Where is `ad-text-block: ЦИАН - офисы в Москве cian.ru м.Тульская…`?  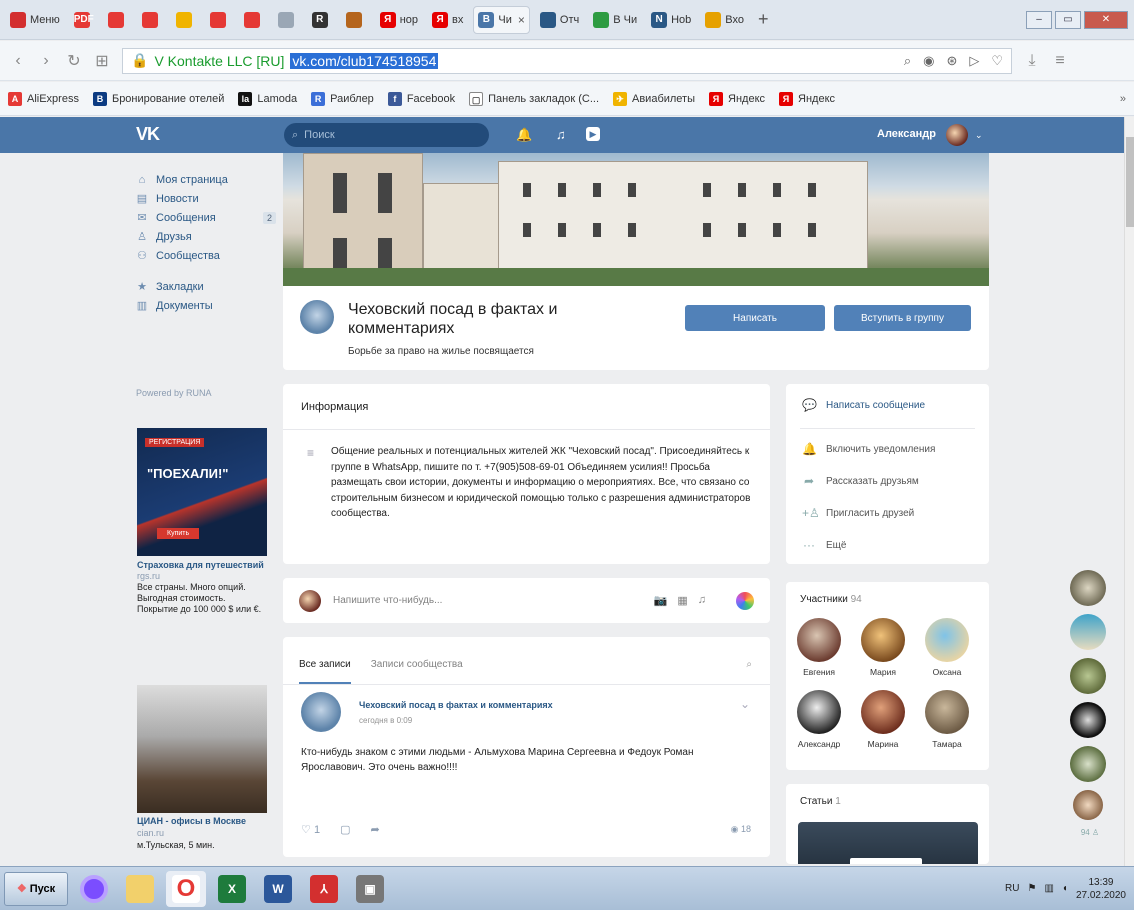 ad-text-block: ЦИАН - офисы в Москве cian.ru м.Тульская… is located at coordinates (201, 833).